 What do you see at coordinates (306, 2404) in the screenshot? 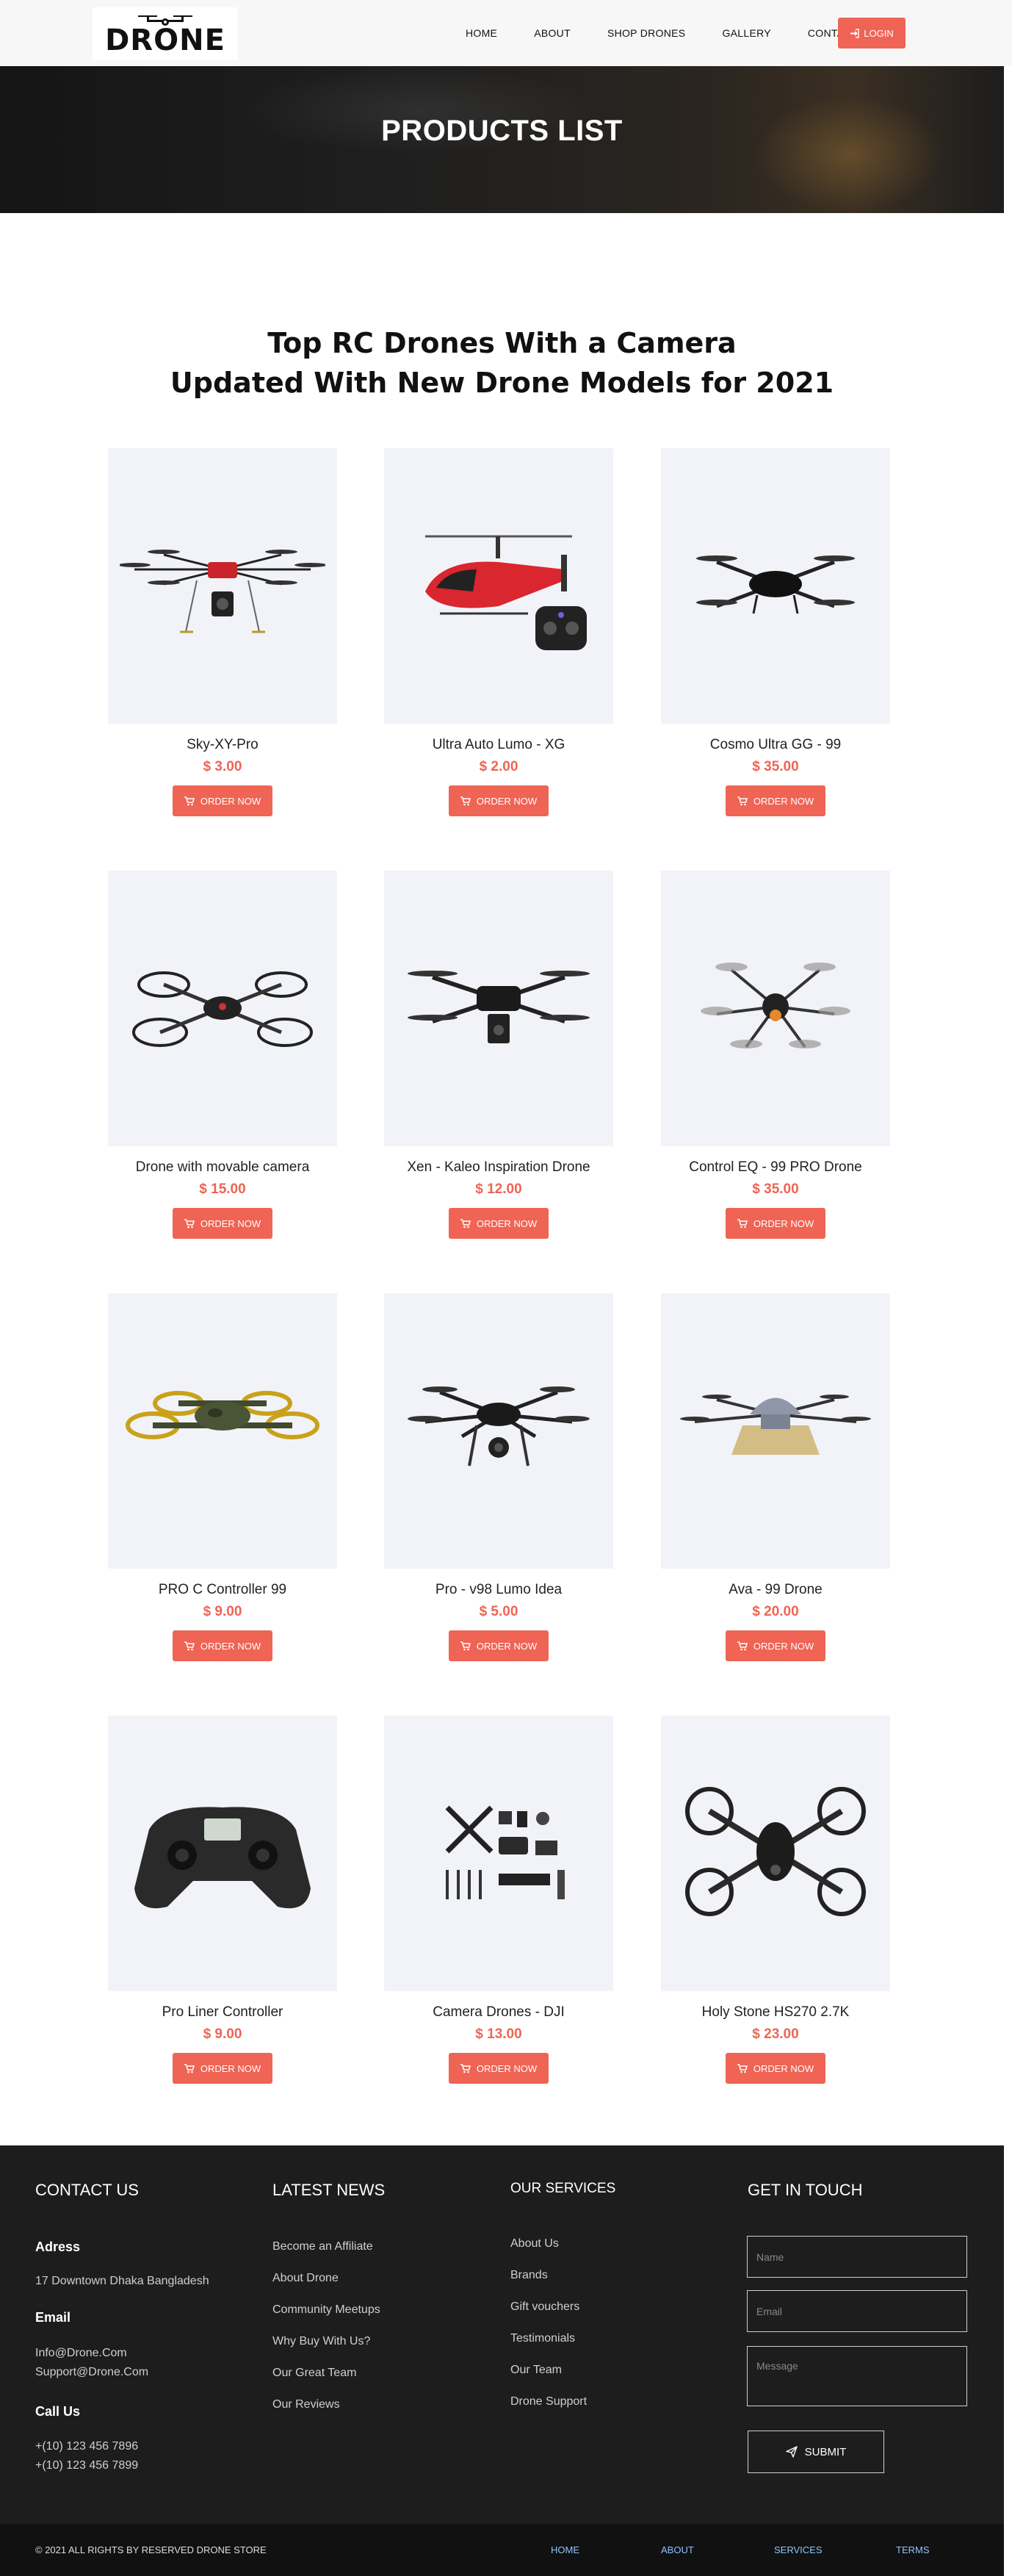
I see `news-link-reviews: Our Reviews` at bounding box center [306, 2404].